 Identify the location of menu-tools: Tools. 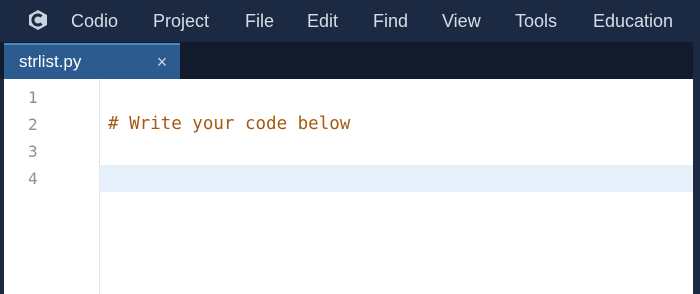
(536, 21).